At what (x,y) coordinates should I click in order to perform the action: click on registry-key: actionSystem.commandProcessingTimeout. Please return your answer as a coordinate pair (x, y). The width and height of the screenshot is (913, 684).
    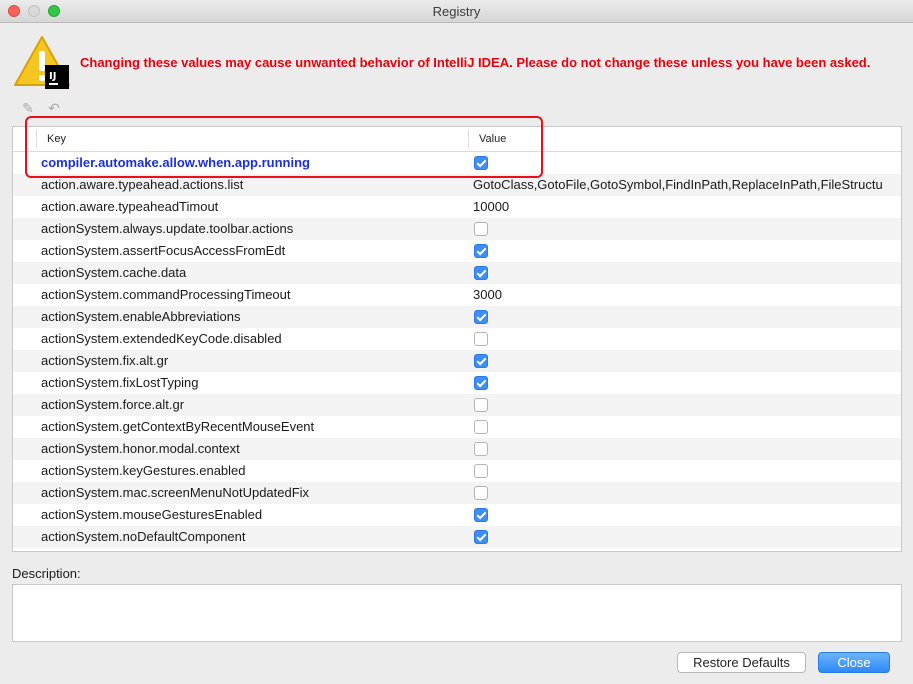
    Looking at the image, I should click on (166, 294).